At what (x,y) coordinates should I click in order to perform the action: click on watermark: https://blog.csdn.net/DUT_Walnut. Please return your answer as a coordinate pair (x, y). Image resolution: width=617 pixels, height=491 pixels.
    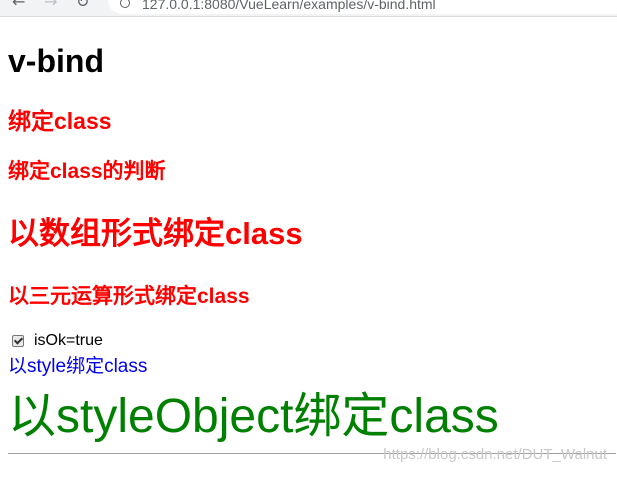
    Looking at the image, I should click on (495, 454).